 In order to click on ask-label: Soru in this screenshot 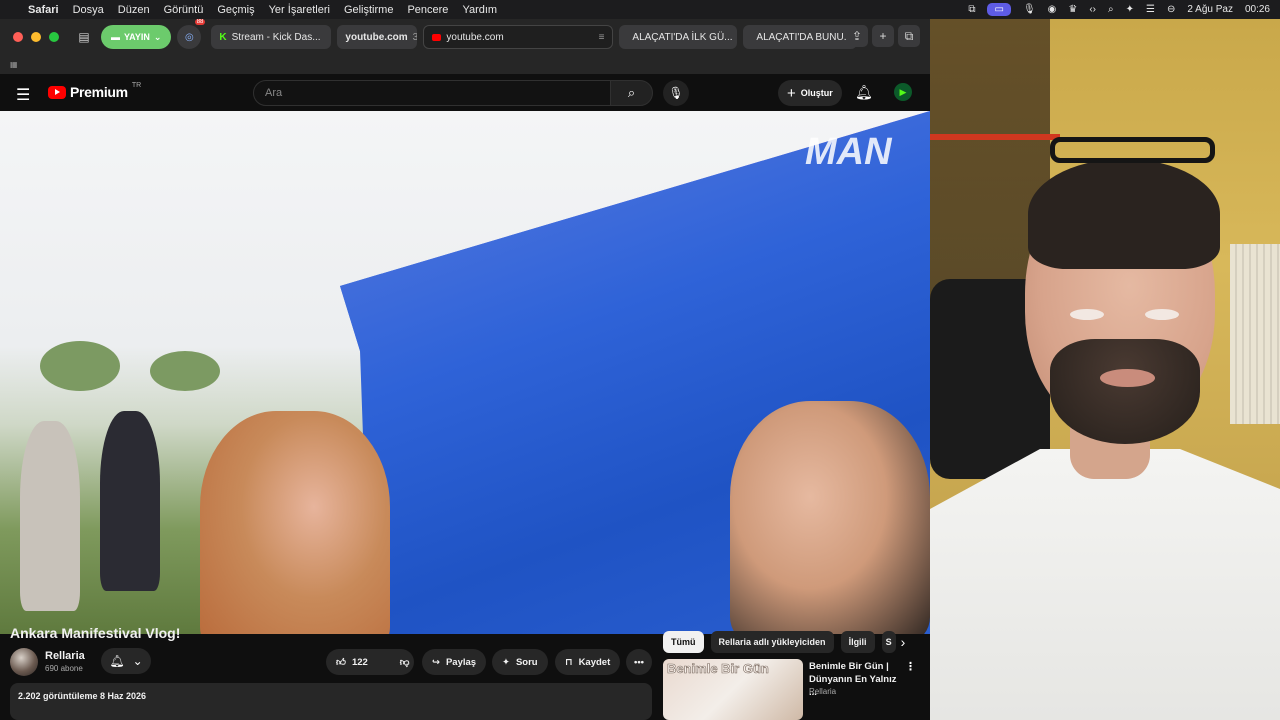, I will do `click(526, 662)`.